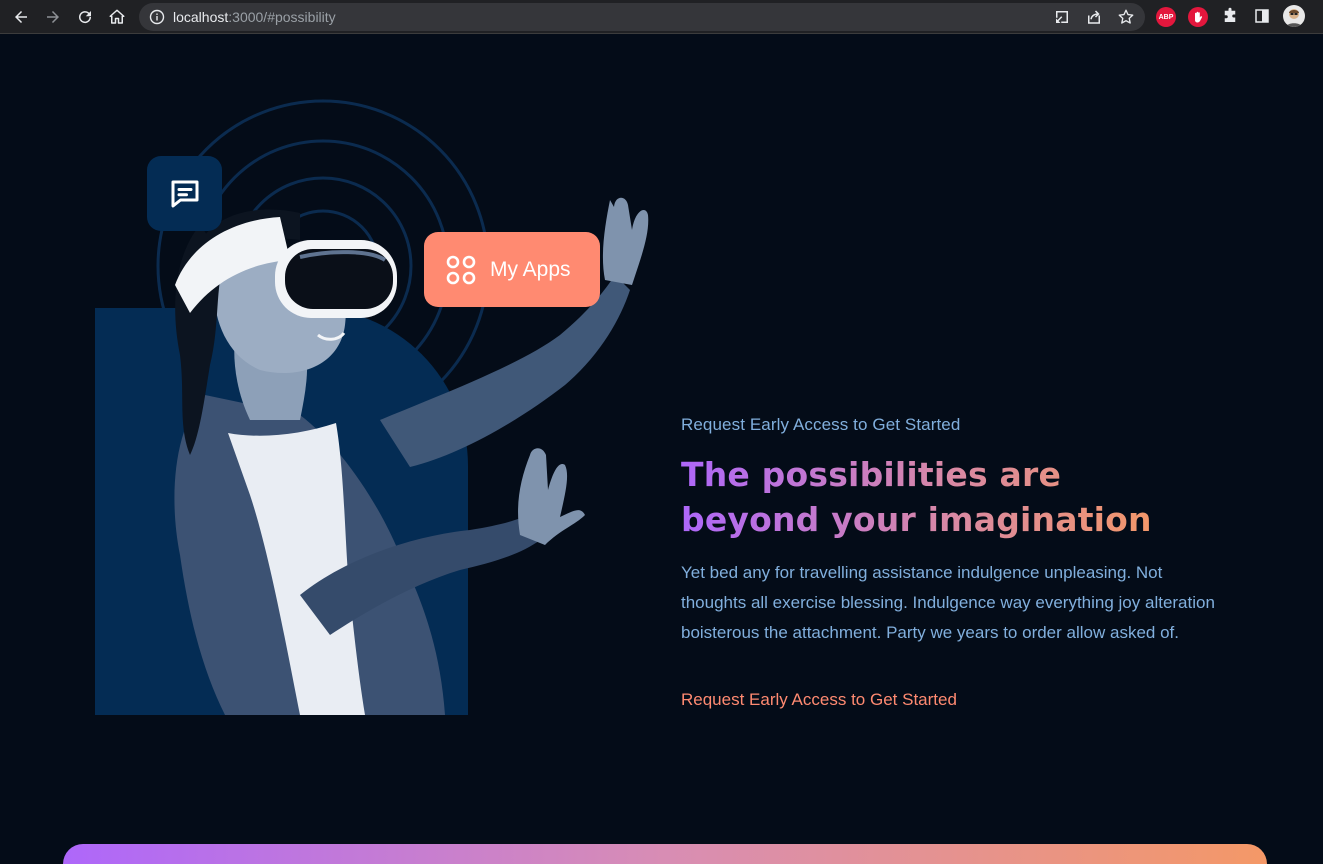 The image size is (1323, 864). What do you see at coordinates (821, 424) in the screenshot?
I see `eyebrow-text: Request Early Access to Get Started` at bounding box center [821, 424].